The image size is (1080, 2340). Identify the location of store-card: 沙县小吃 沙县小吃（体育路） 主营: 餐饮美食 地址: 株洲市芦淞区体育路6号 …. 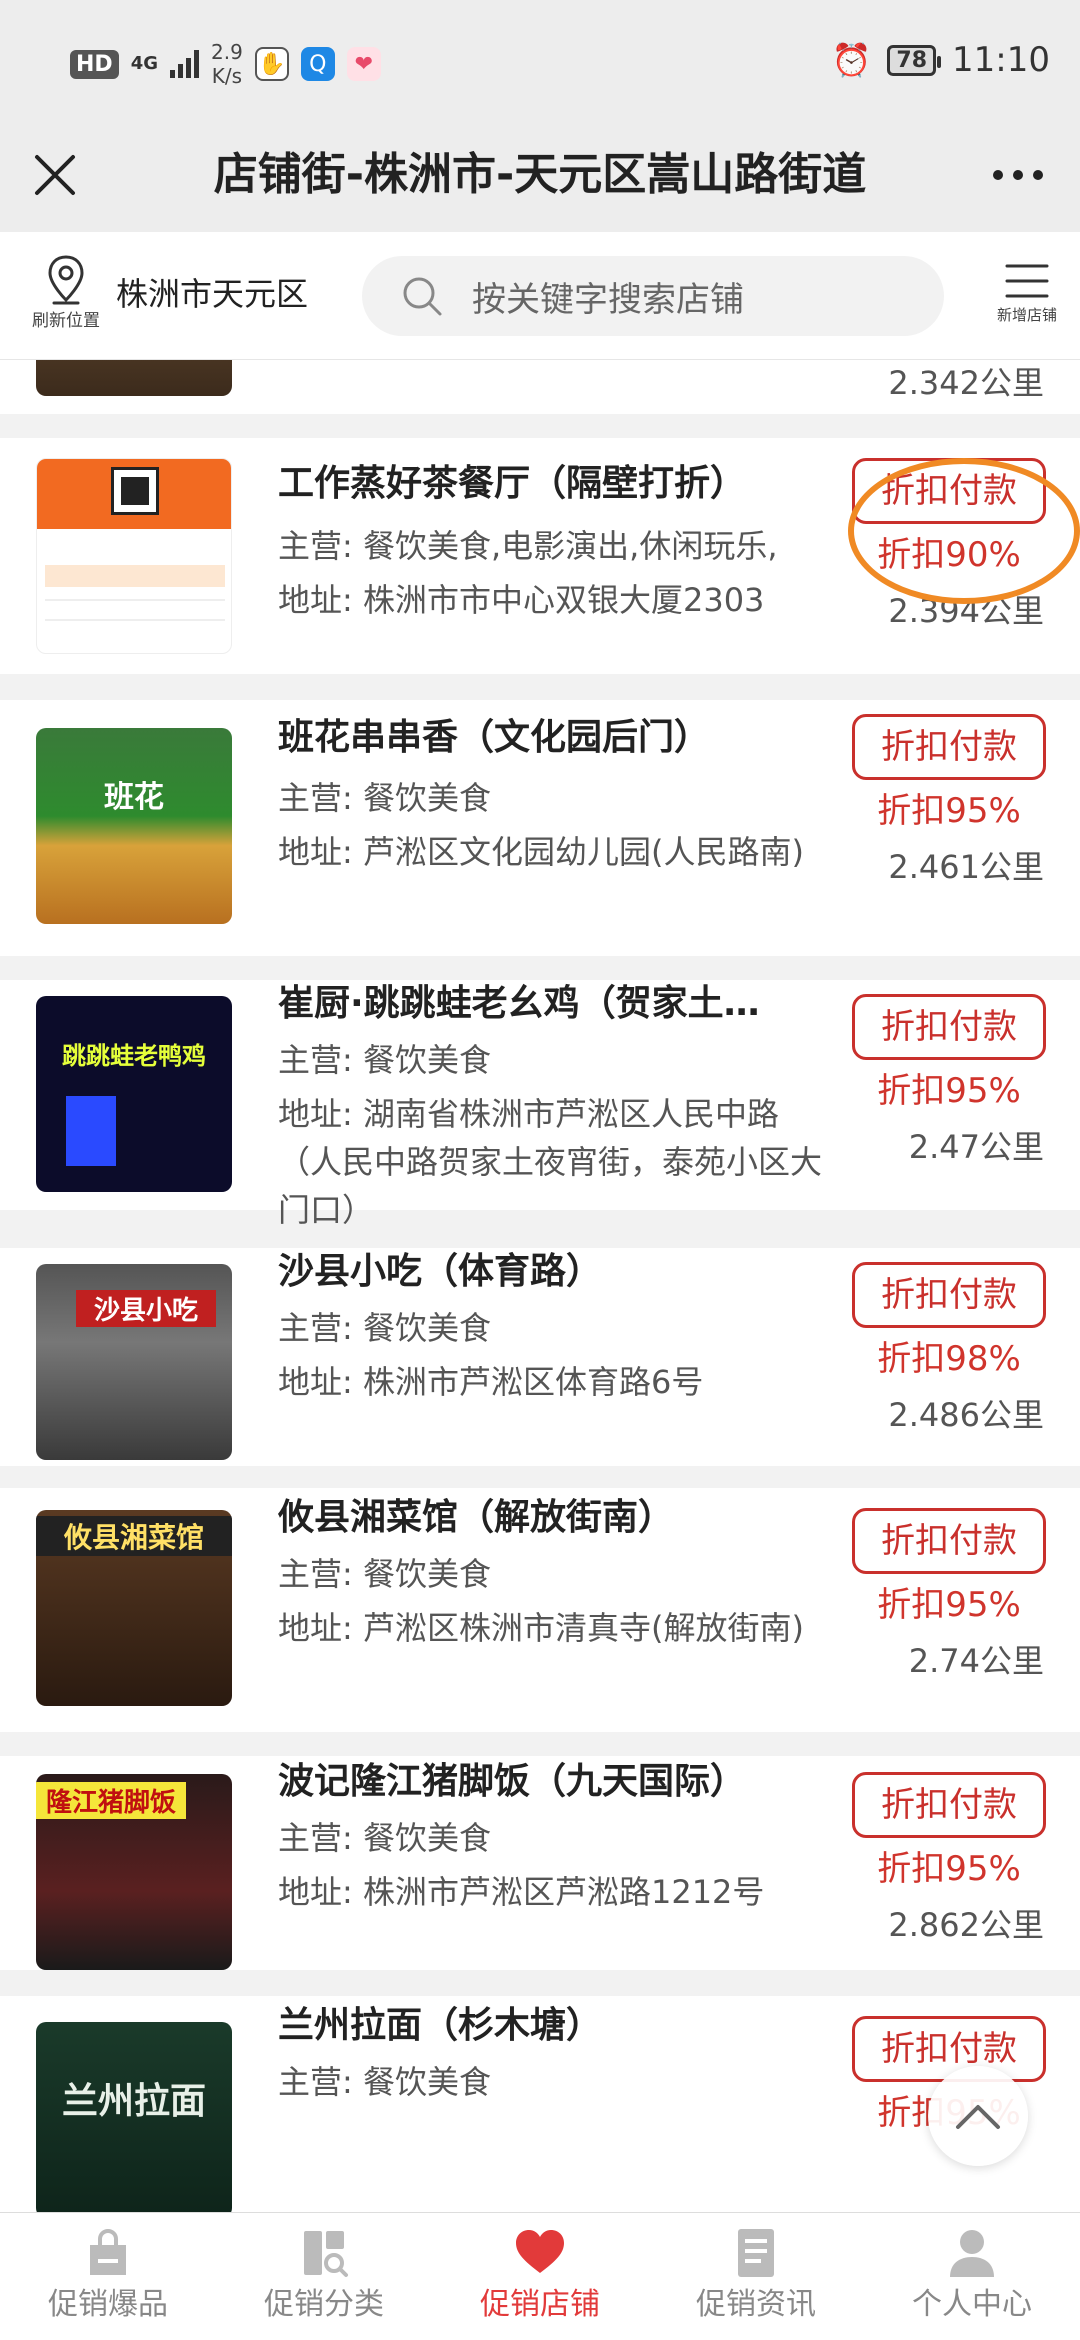
(540, 1357).